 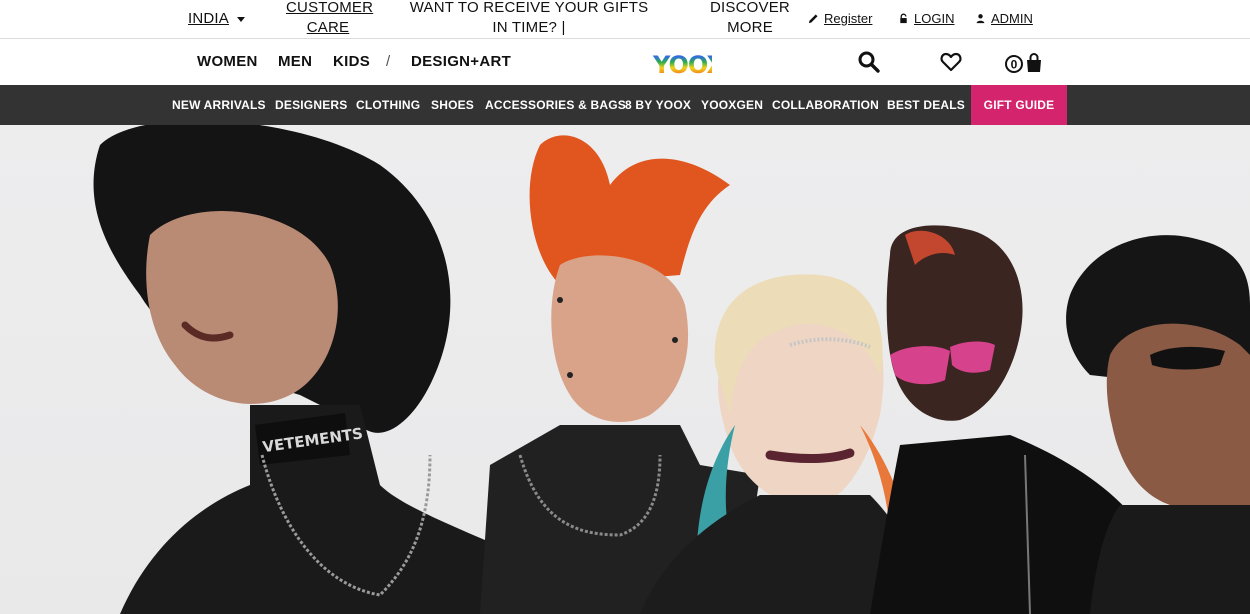 I want to click on cat-best-deals: BEST DEALS, so click(x=926, y=105).